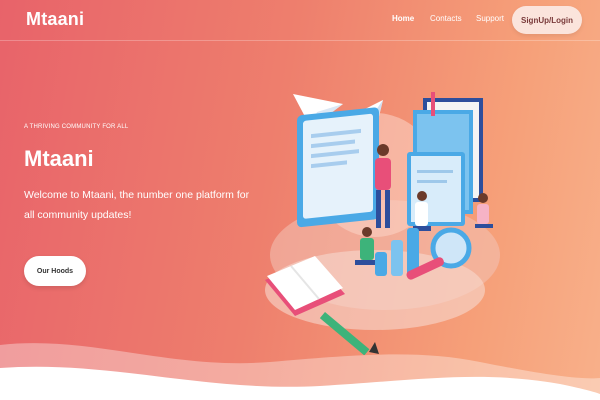 This screenshot has width=600, height=400. I want to click on monitor-icon, so click(338, 167).